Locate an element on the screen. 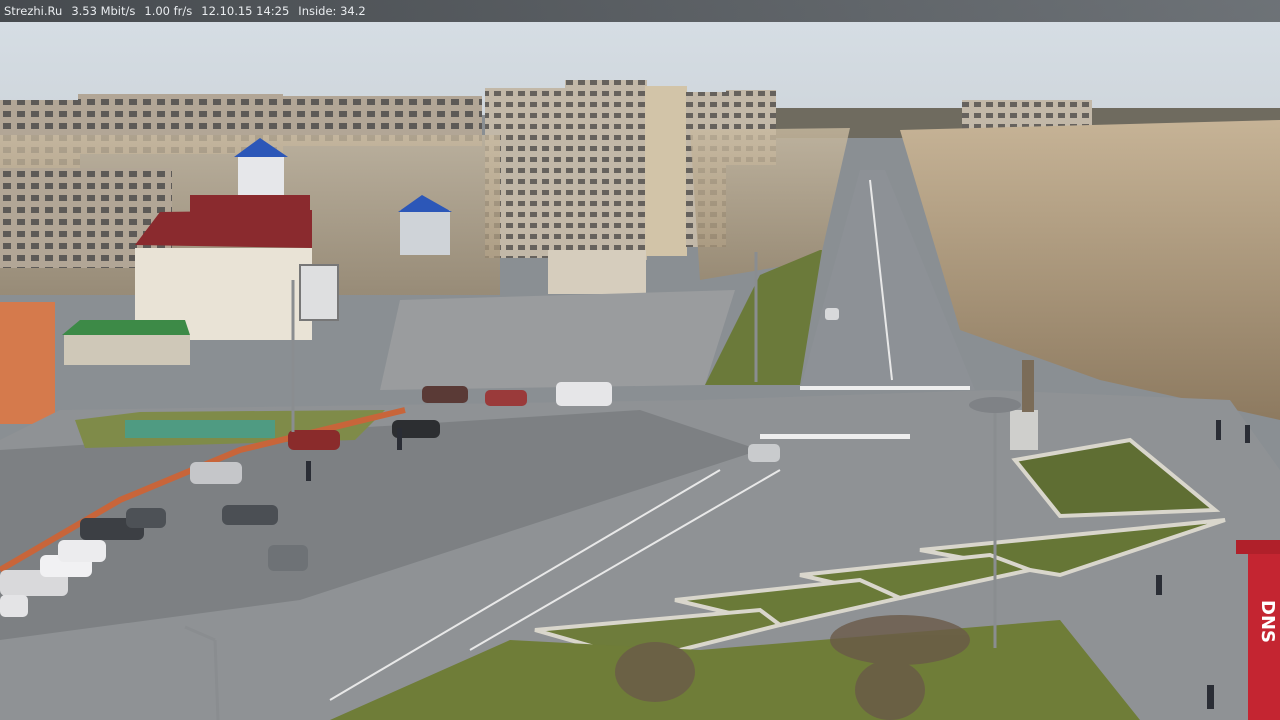  birch-trees-center is located at coordinates (770, 204).